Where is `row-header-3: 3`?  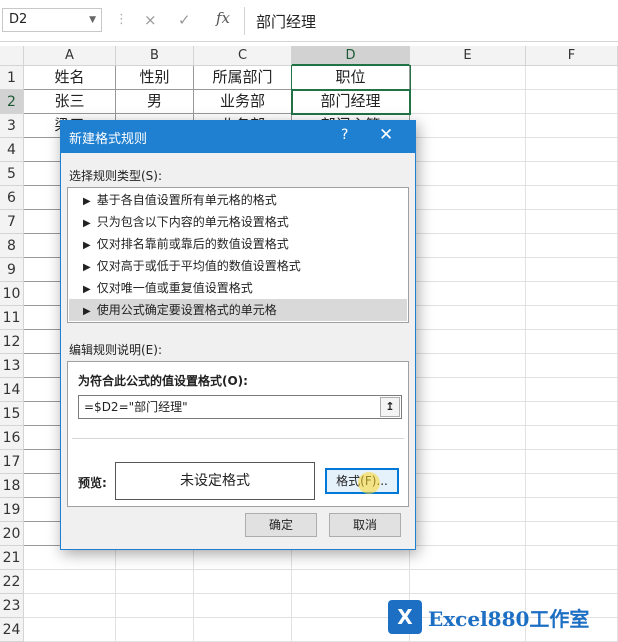
row-header-3: 3 is located at coordinates (12, 126).